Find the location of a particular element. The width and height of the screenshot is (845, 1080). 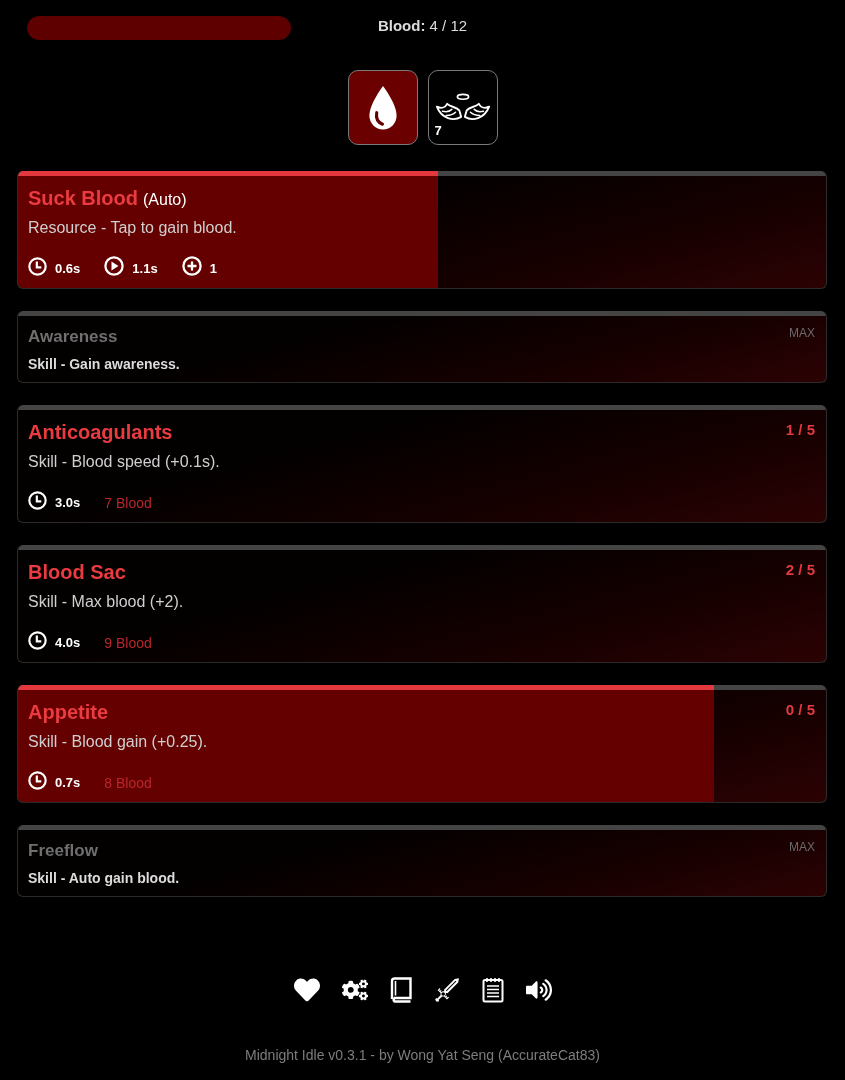

category-tab: 7 is located at coordinates (462, 107).